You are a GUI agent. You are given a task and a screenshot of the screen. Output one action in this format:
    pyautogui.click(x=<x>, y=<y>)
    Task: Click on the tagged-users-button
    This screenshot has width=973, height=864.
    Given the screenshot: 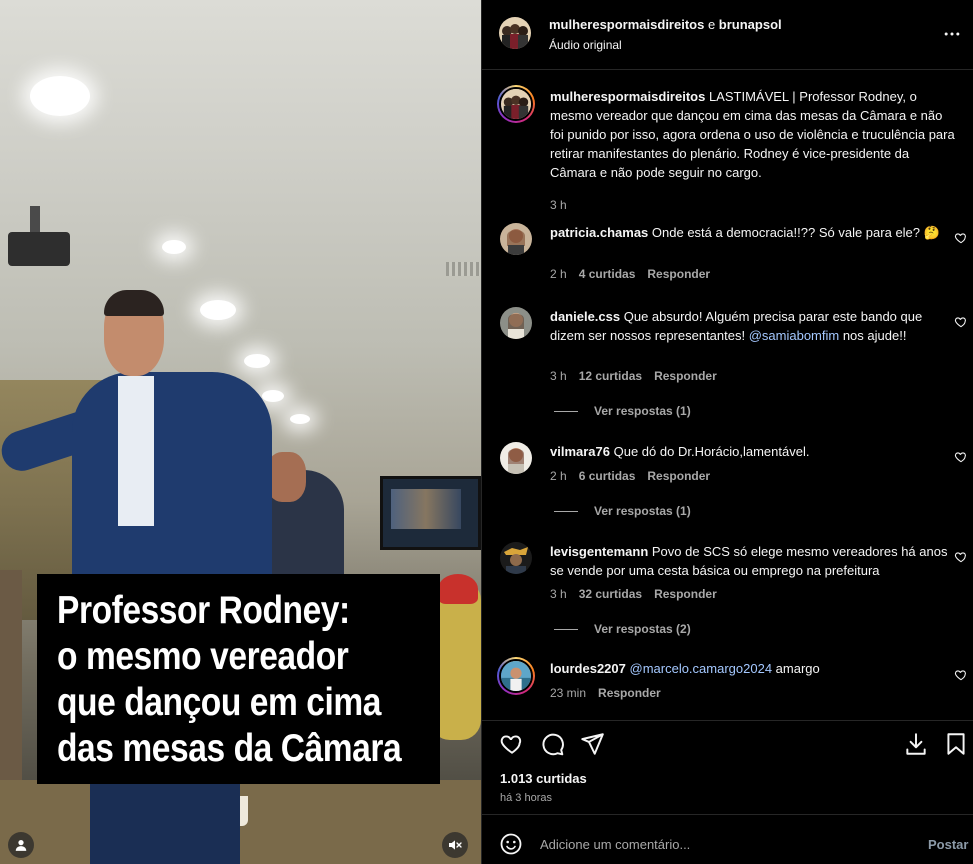 What is the action you would take?
    pyautogui.click(x=21, y=845)
    